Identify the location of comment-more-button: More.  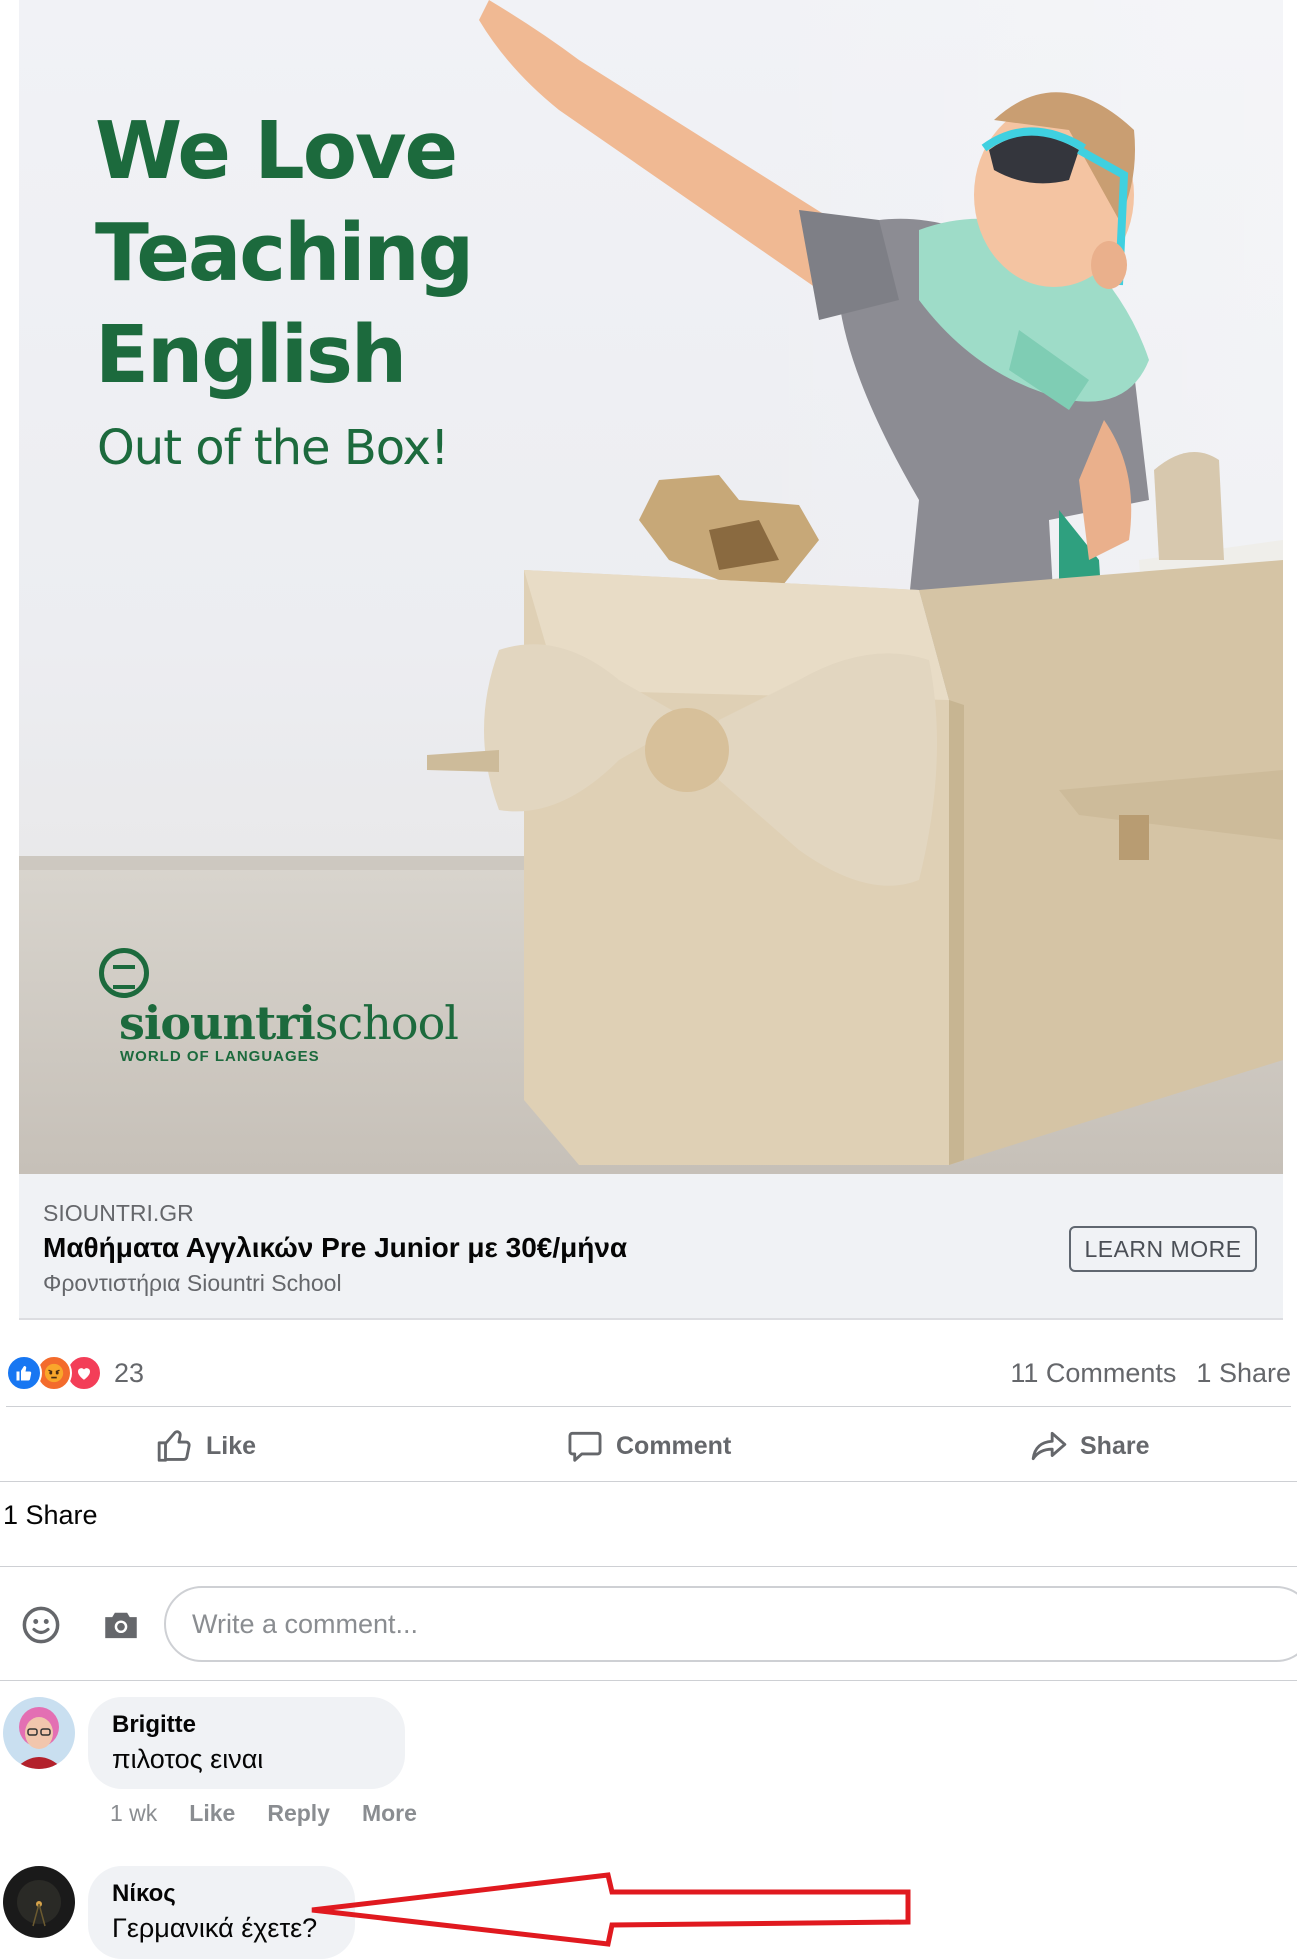
(389, 1813).